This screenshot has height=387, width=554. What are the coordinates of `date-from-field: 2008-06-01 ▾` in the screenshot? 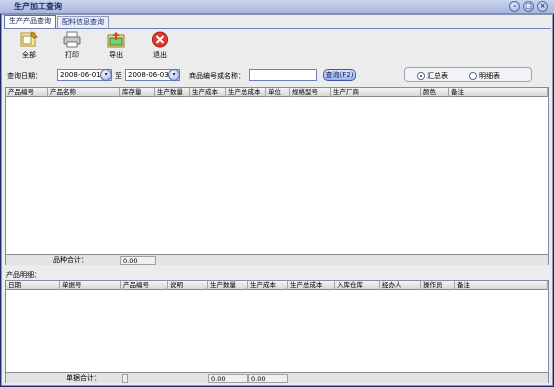 It's located at (84, 75).